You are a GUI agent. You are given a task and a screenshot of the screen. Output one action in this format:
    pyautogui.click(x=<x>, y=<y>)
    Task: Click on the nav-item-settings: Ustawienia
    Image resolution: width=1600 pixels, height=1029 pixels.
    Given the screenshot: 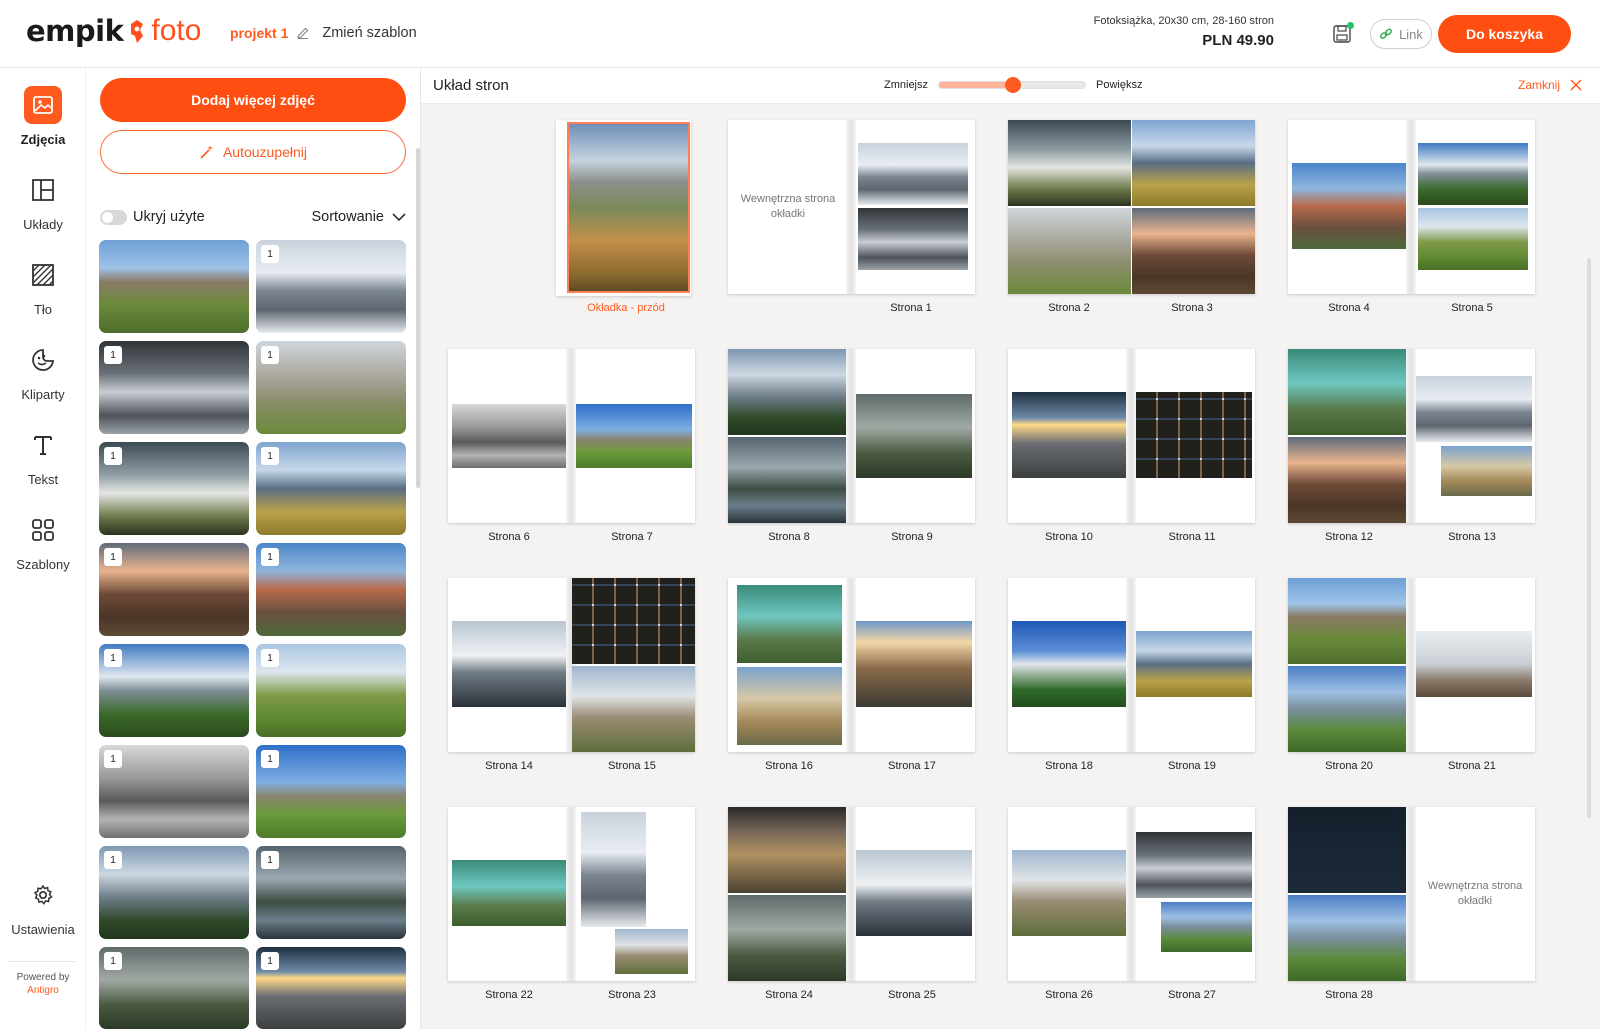 What is the action you would take?
    pyautogui.click(x=43, y=906)
    